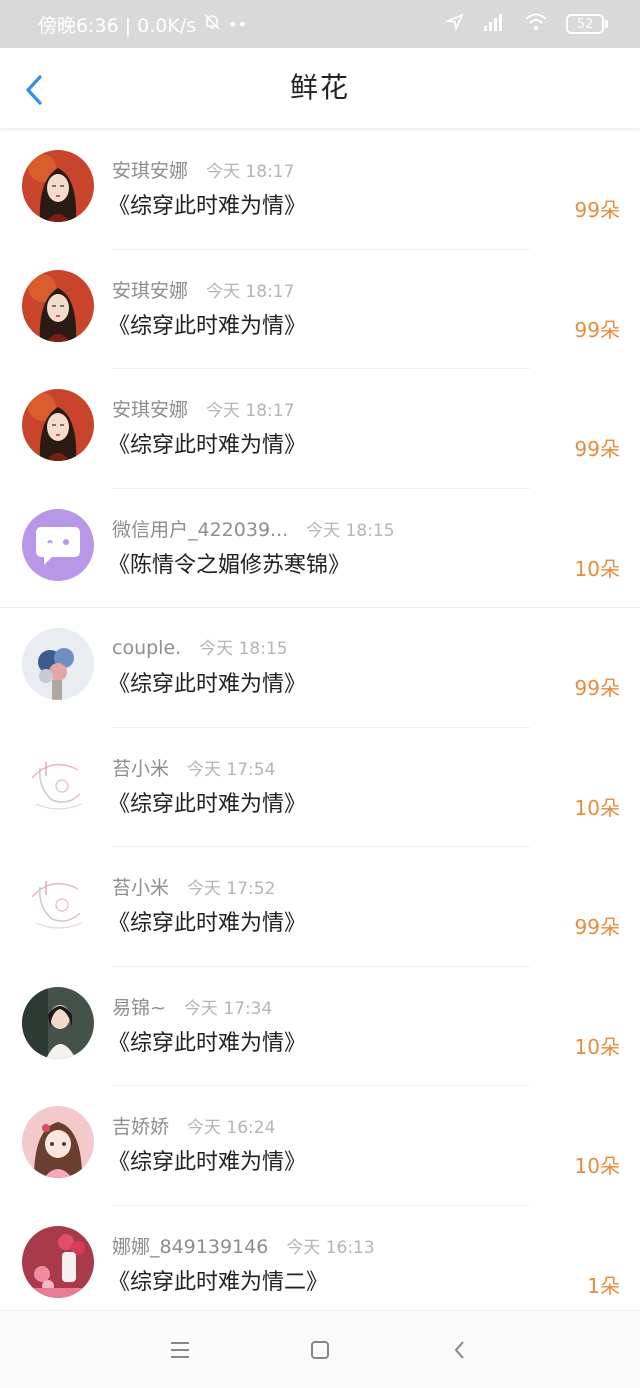  I want to click on battery-level: 52, so click(585, 24).